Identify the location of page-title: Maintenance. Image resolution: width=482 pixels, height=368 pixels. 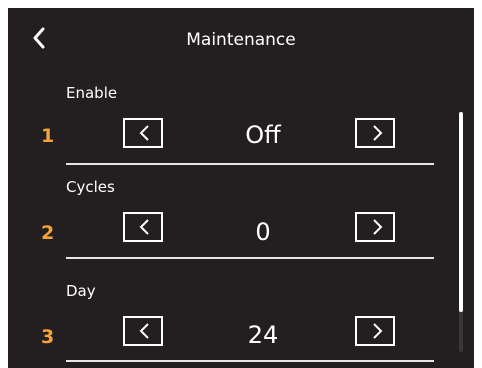
(241, 40).